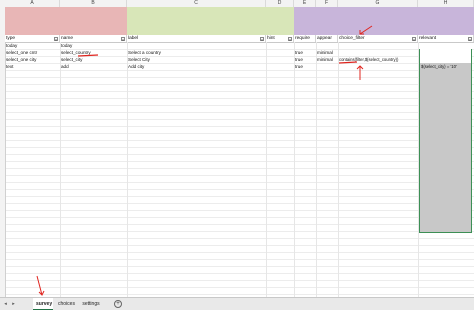 The image size is (474, 310). Describe the element at coordinates (32, 38) in the screenshot. I see `header-type: type ▾` at that location.